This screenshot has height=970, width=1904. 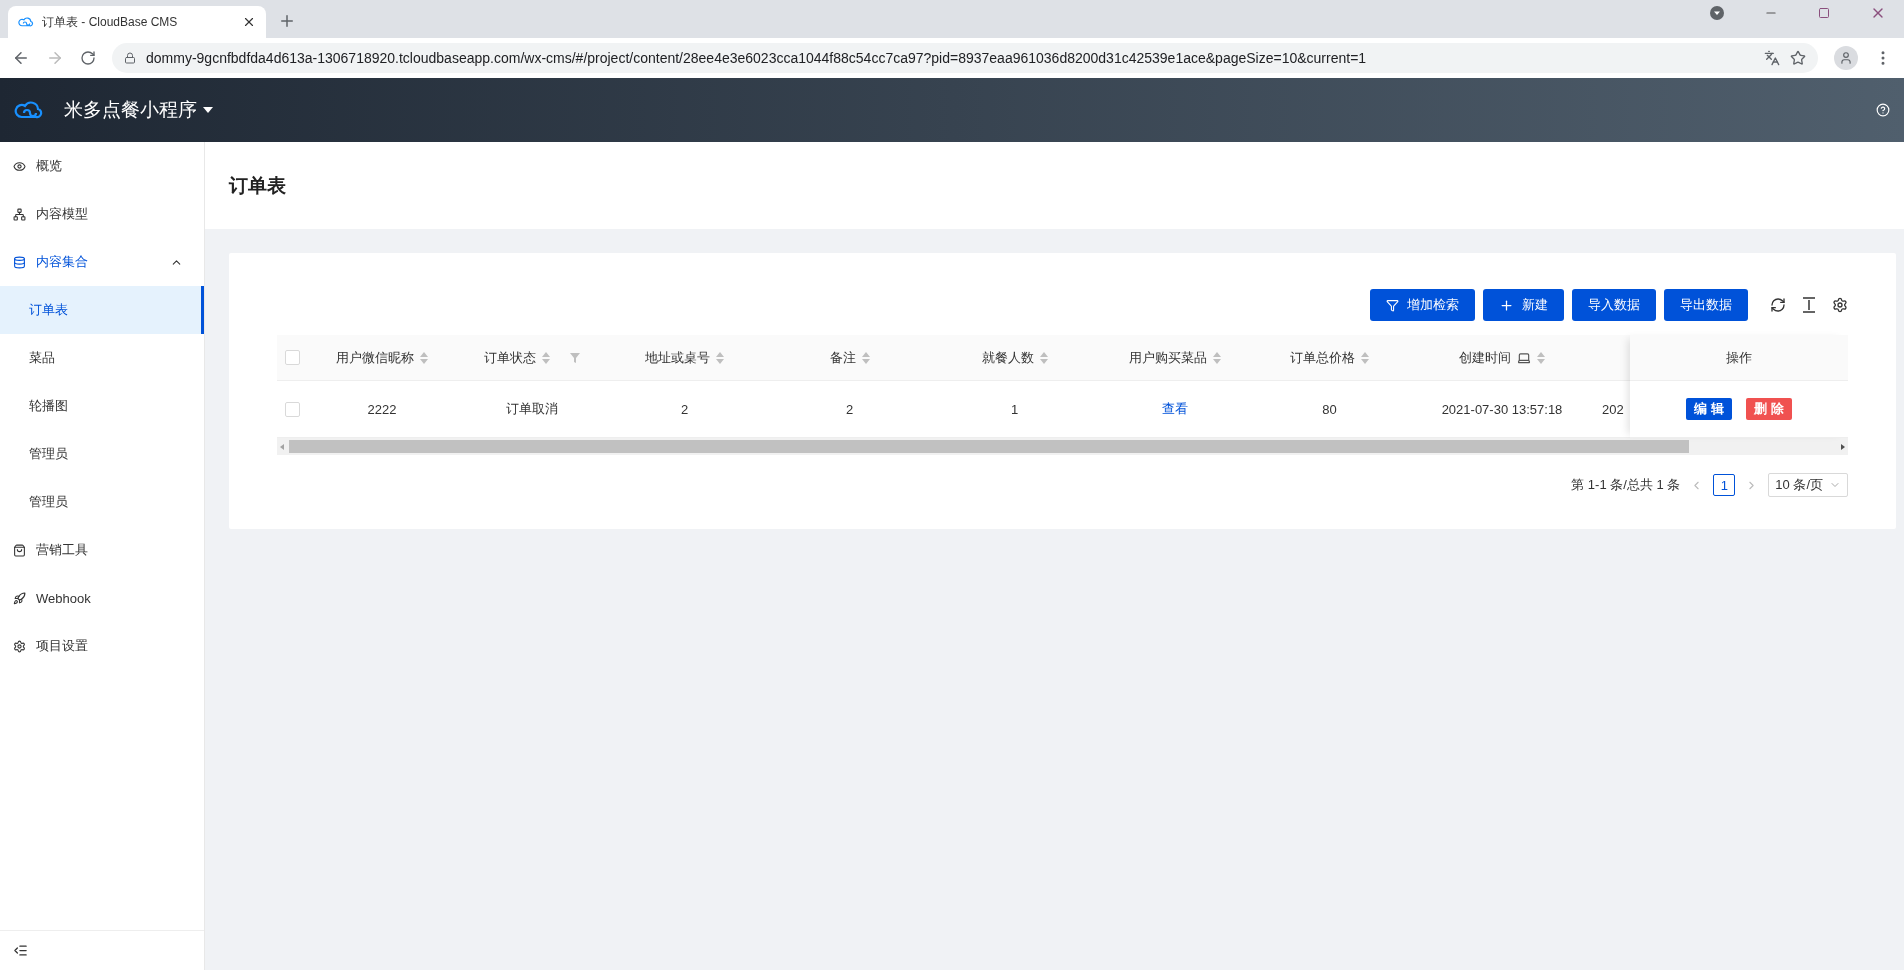 What do you see at coordinates (19, 598) in the screenshot?
I see `rocket-icon` at bounding box center [19, 598].